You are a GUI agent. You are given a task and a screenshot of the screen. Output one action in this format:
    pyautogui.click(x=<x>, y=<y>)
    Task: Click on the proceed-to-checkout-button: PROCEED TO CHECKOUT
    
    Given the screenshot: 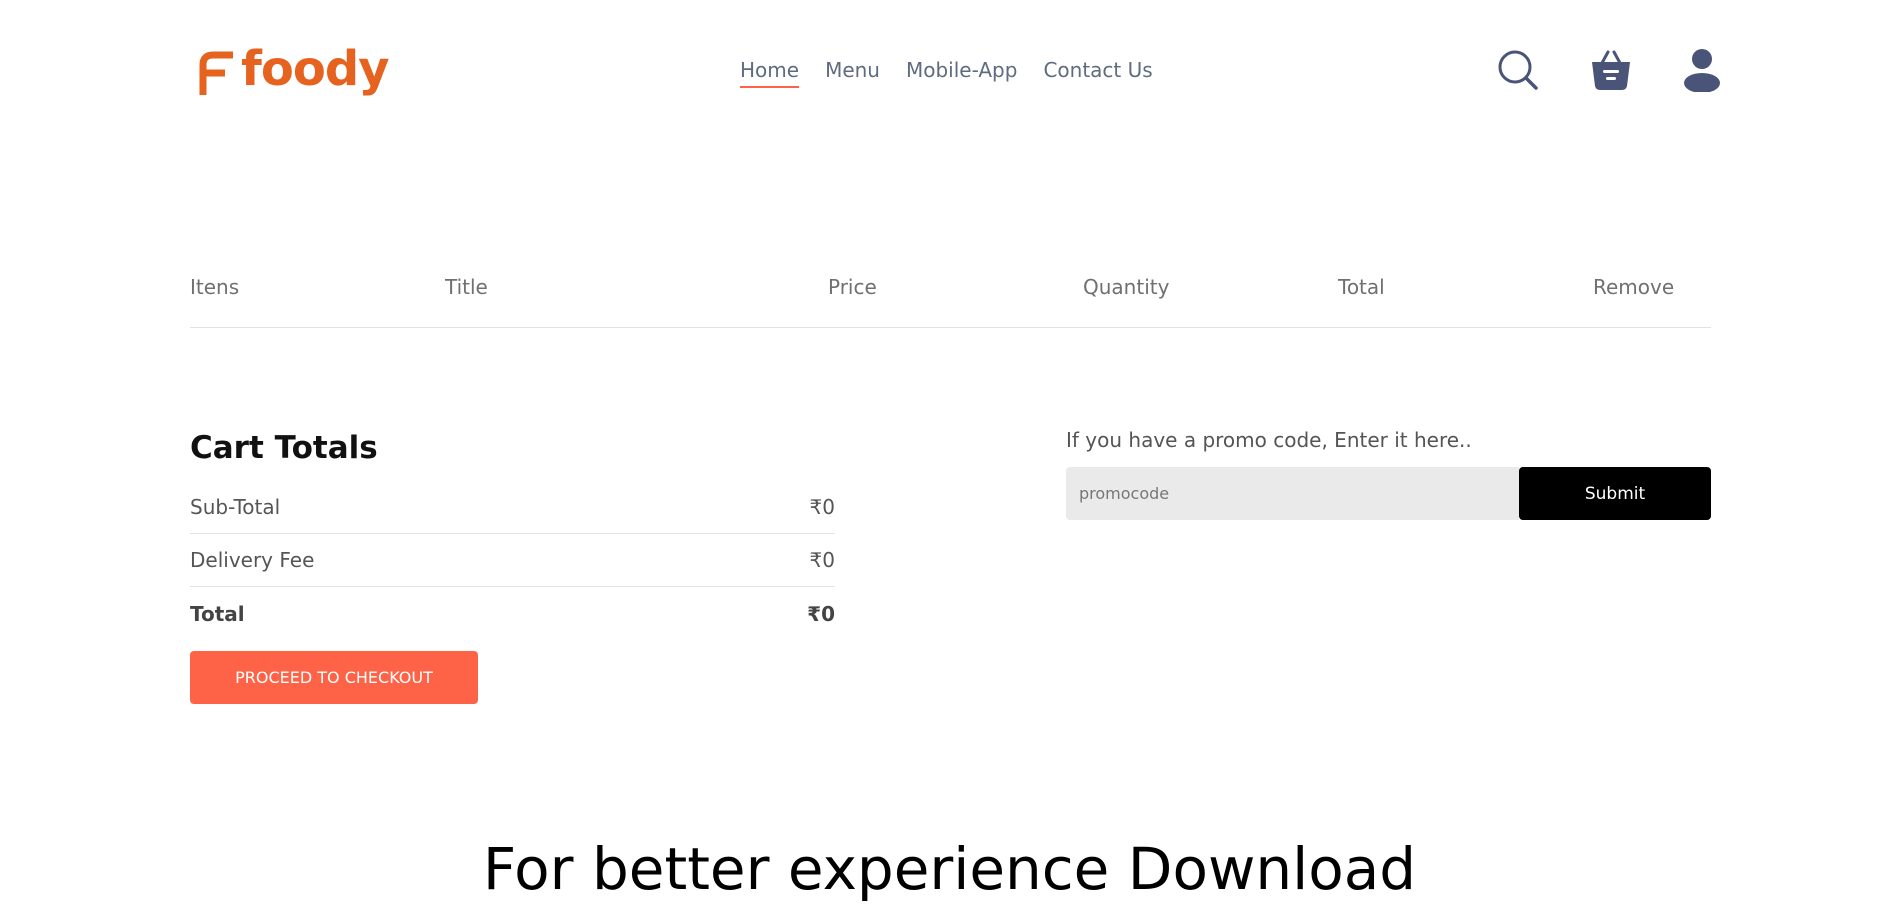 What is the action you would take?
    pyautogui.click(x=334, y=677)
    